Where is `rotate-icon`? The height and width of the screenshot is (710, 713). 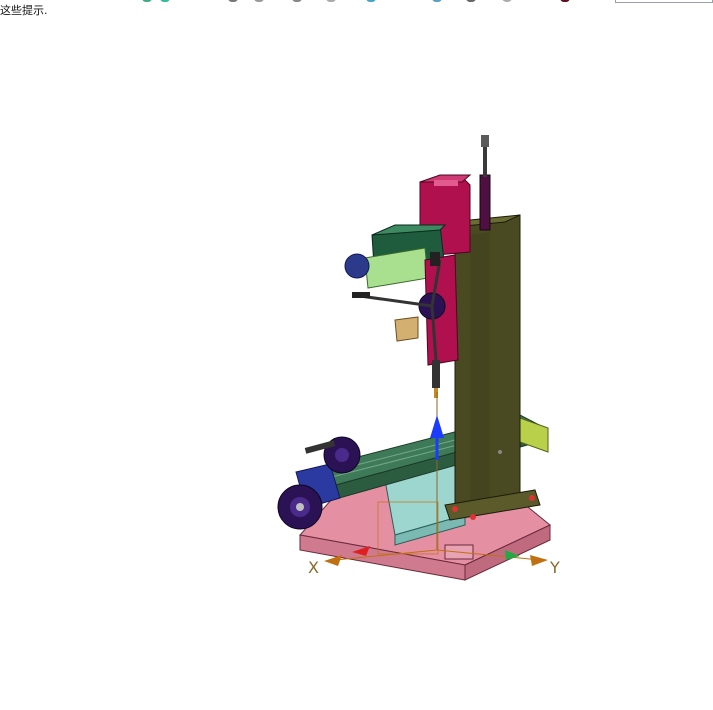 rotate-icon is located at coordinates (233, 1).